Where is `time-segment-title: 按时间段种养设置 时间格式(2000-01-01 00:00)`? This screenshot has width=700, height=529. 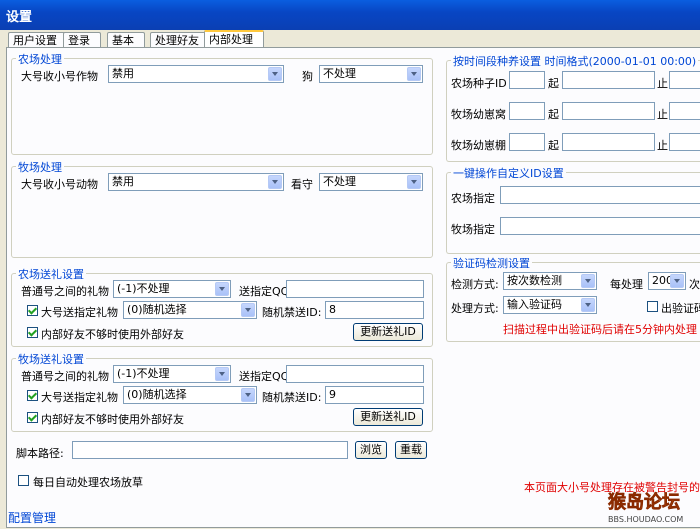 time-segment-title: 按时间段种养设置 时间格式(2000-01-01 00:00) is located at coordinates (575, 61).